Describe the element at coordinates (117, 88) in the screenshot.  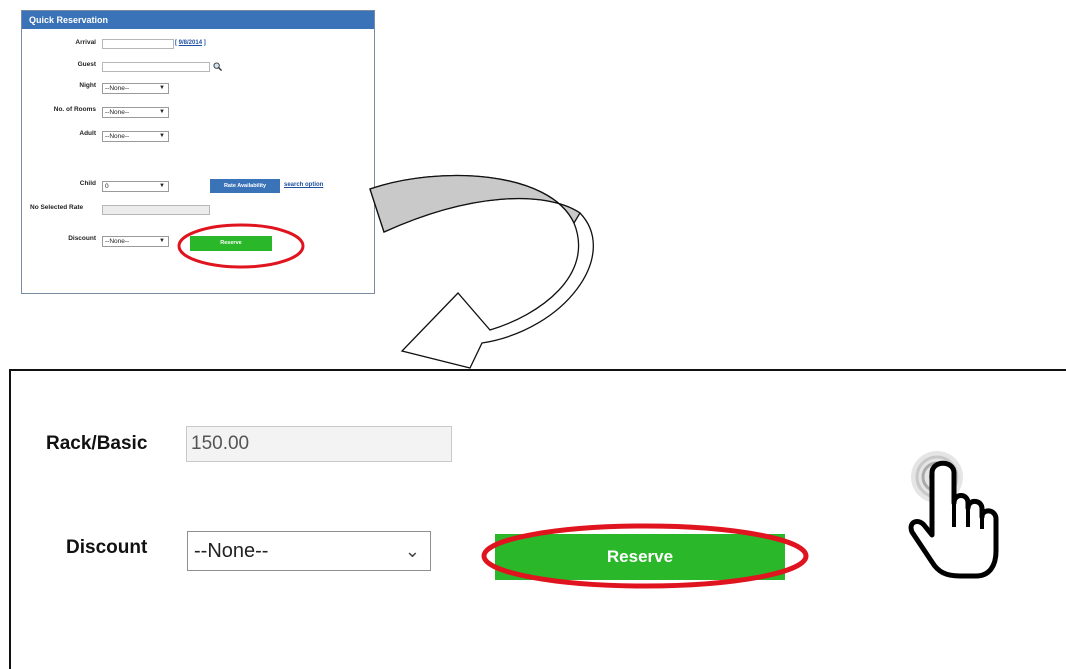
I see `night-select-value: --None--` at that location.